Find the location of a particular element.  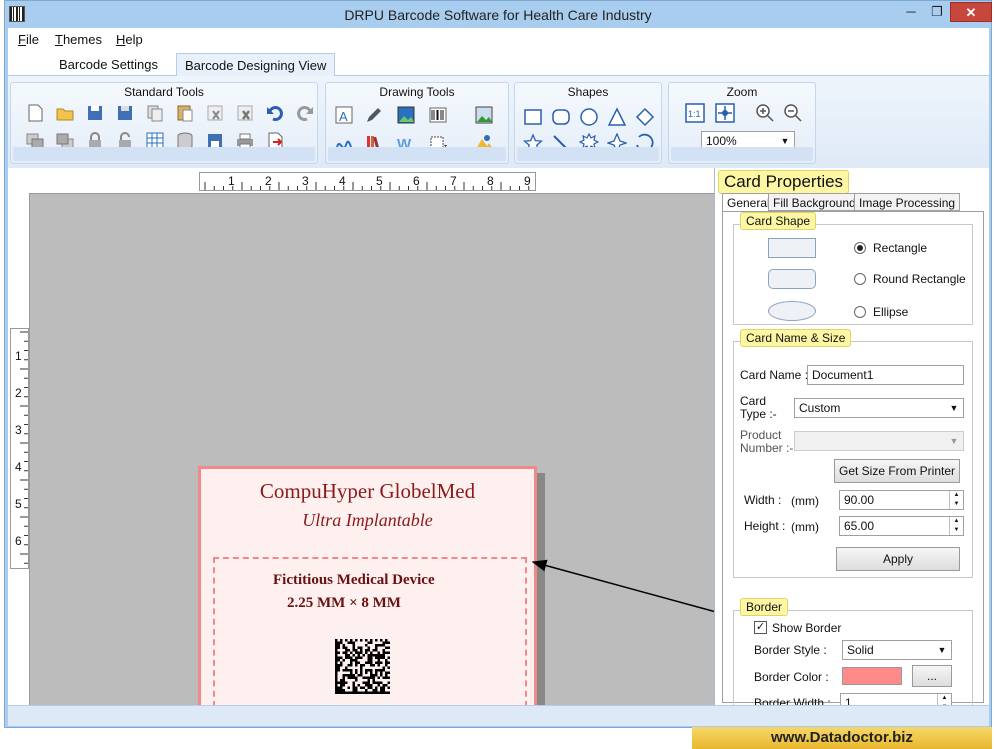

width-spinner: ▲ ▼ is located at coordinates (956, 500).